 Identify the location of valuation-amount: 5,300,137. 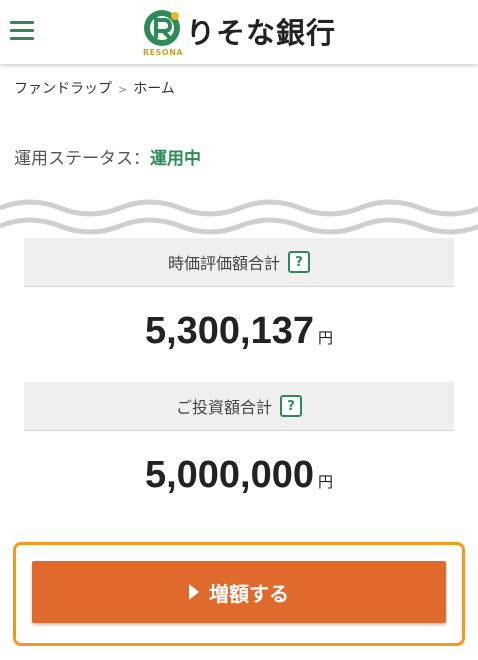
(229, 331).